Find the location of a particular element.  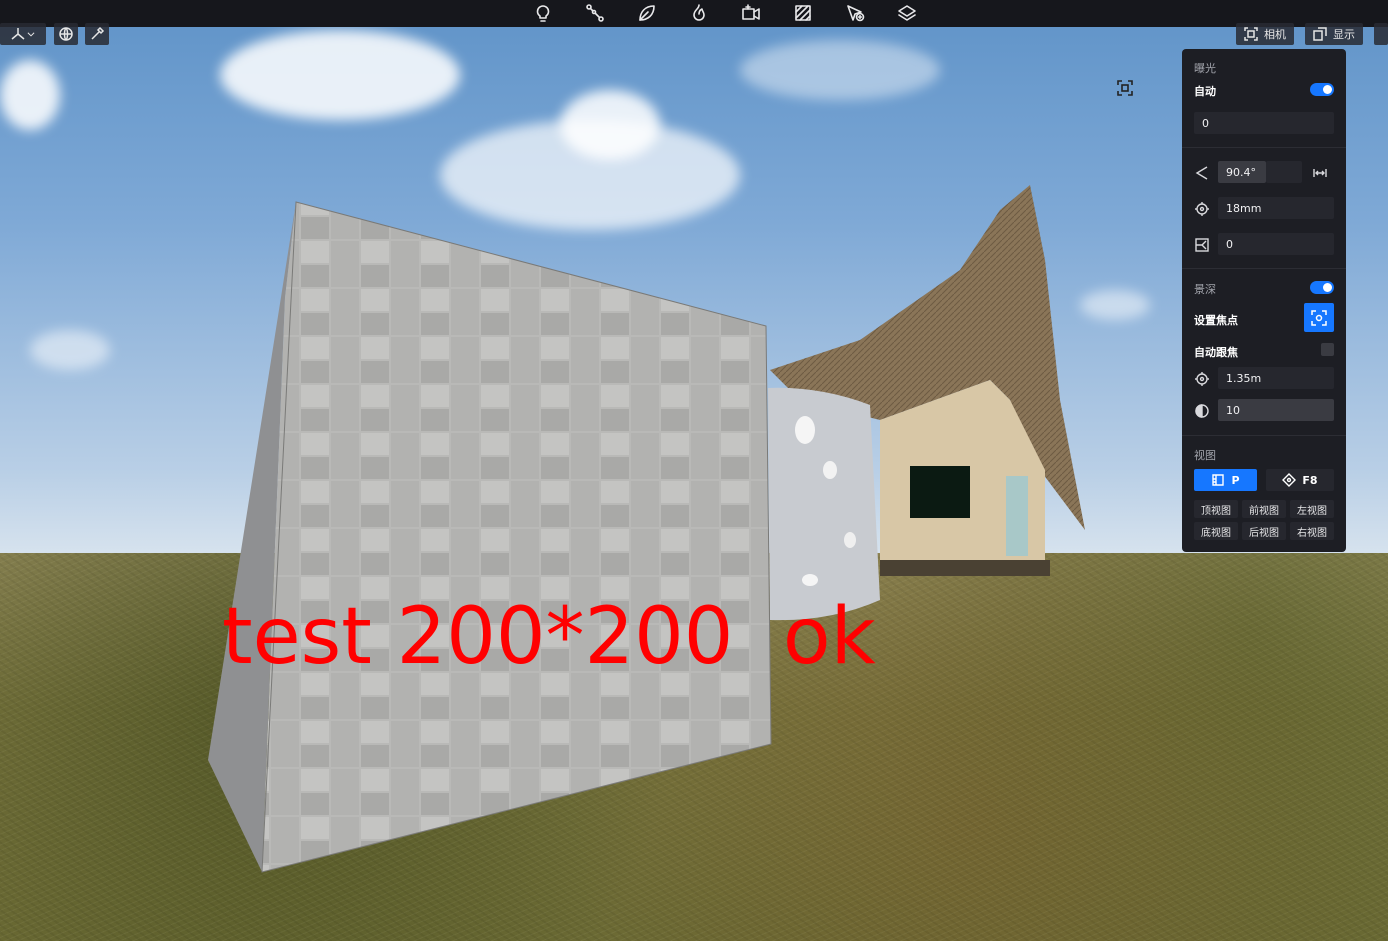

set-focus-button is located at coordinates (1319, 317).